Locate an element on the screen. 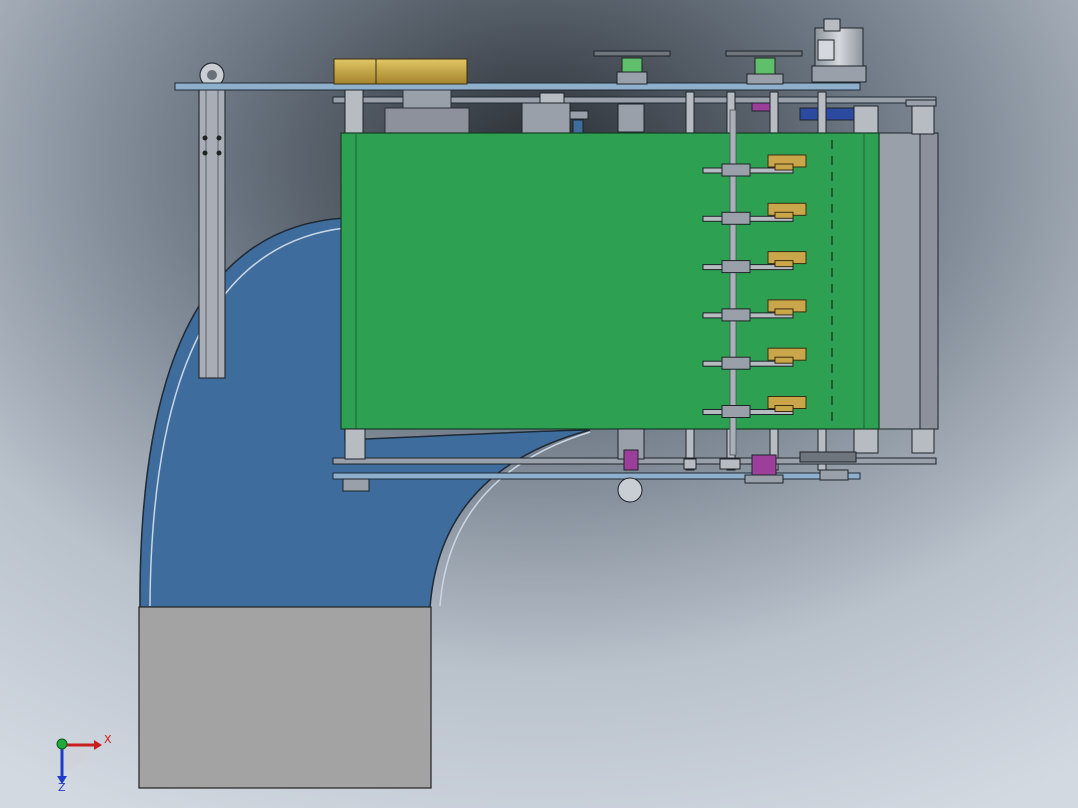  brass-block is located at coordinates (400, 71).